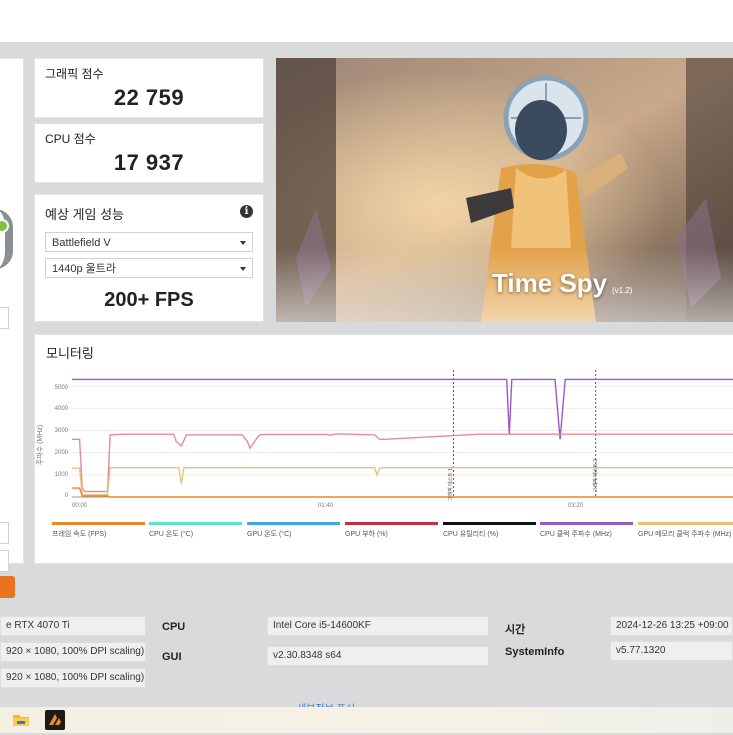  What do you see at coordinates (66, 496) in the screenshot?
I see `y-tick-label: 0` at bounding box center [66, 496].